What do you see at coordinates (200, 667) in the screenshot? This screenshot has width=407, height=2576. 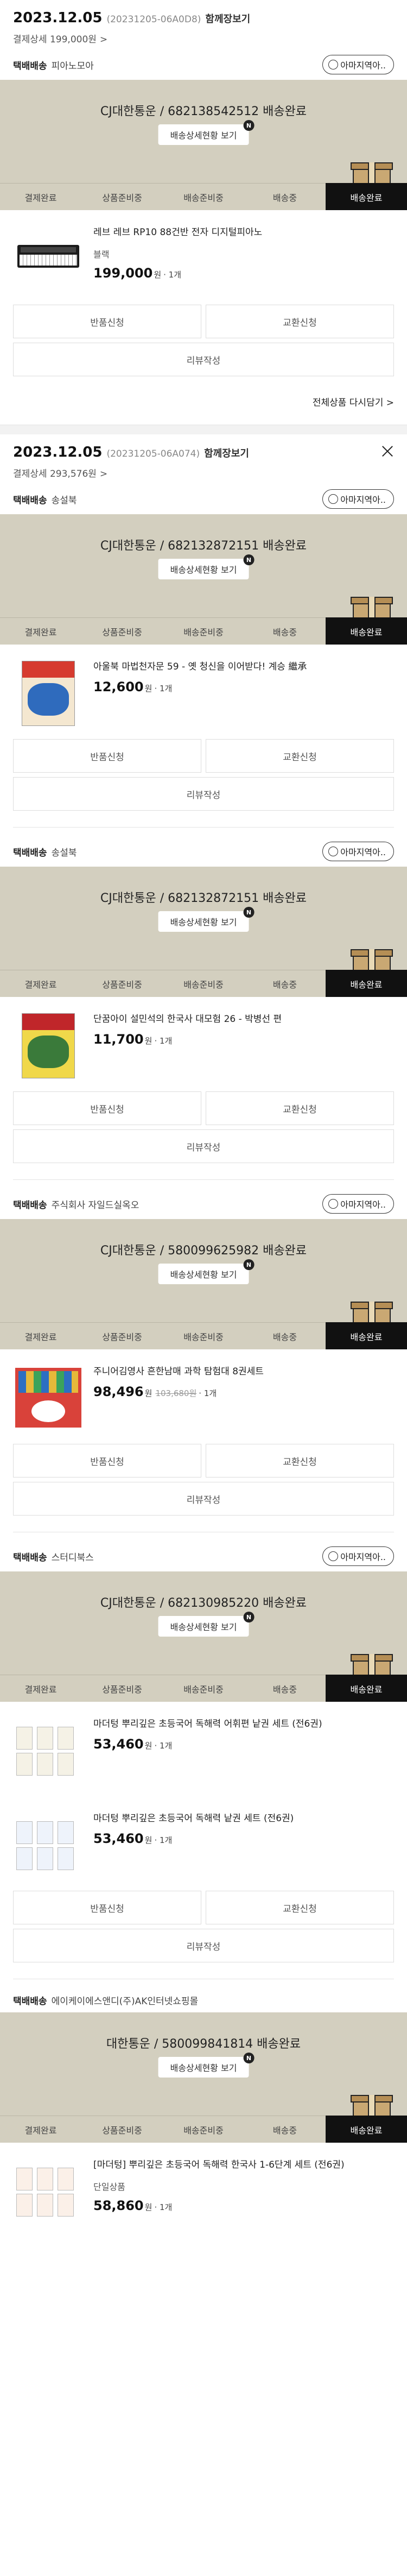 I see `product-name: 아울북 마법천자문 59 - 옛 청신을 이어받다! 계승 繼承` at bounding box center [200, 667].